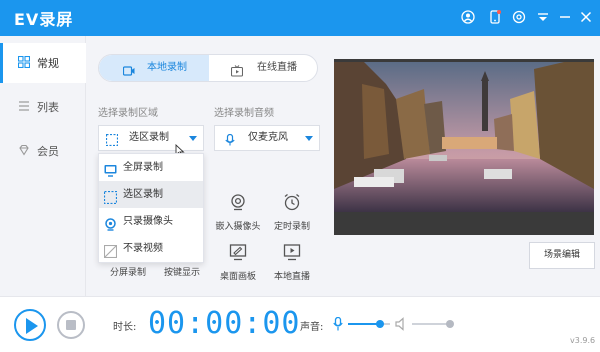 This screenshot has width=600, height=352. I want to click on video-icon, so click(128, 69).